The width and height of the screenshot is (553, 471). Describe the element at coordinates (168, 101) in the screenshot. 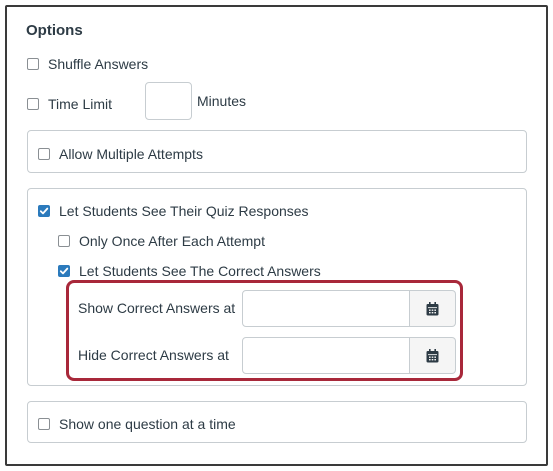

I see `time-limit-minutes-input` at that location.